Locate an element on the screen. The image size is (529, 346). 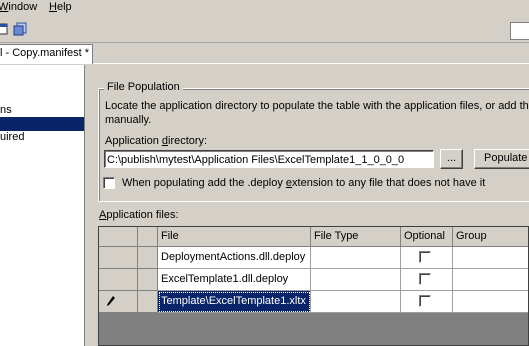
left-nav-pane: ns uired is located at coordinates (42, 205).